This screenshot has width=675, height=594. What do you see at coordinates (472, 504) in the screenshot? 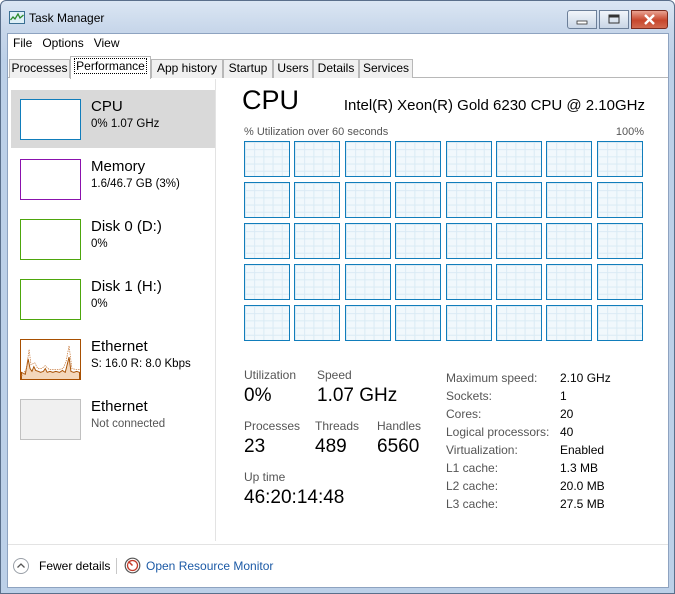
I see `l3-cache-label: L3 cache:` at bounding box center [472, 504].